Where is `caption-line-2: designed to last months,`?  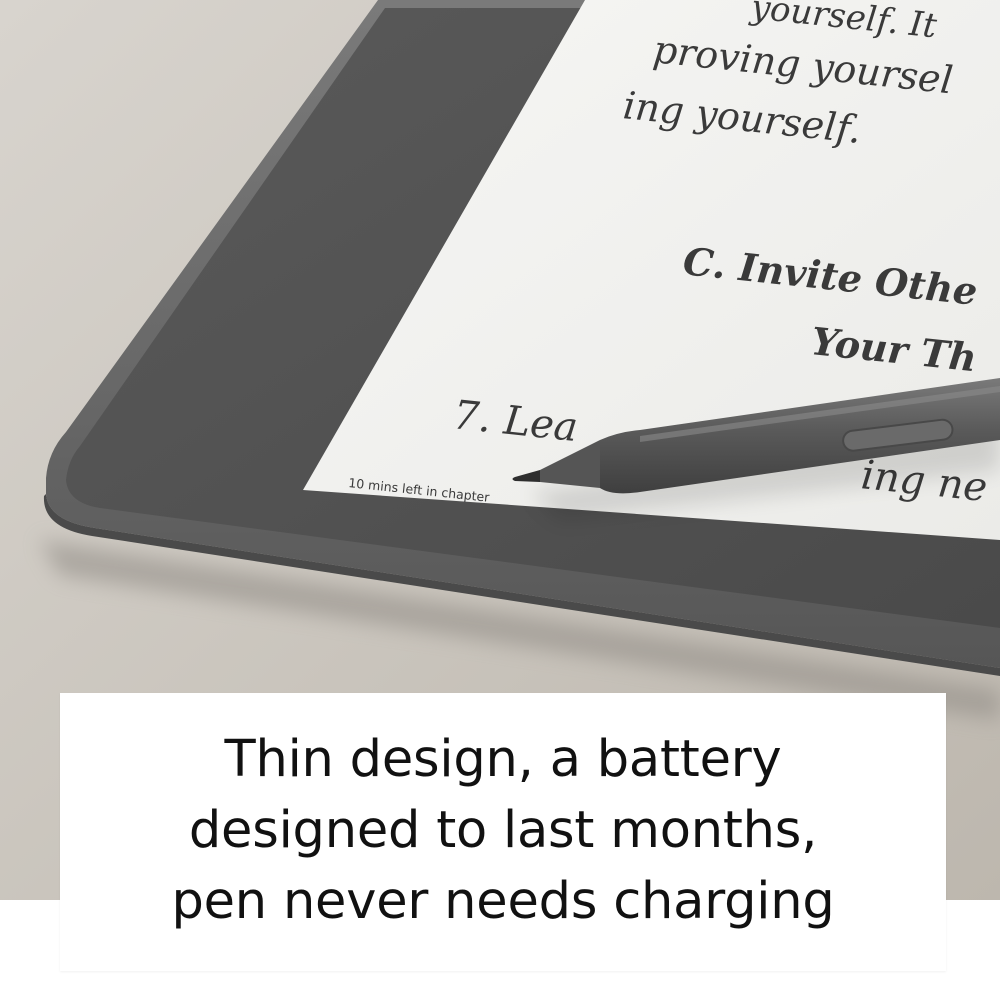
caption-line-2: designed to last months, is located at coordinates (503, 830).